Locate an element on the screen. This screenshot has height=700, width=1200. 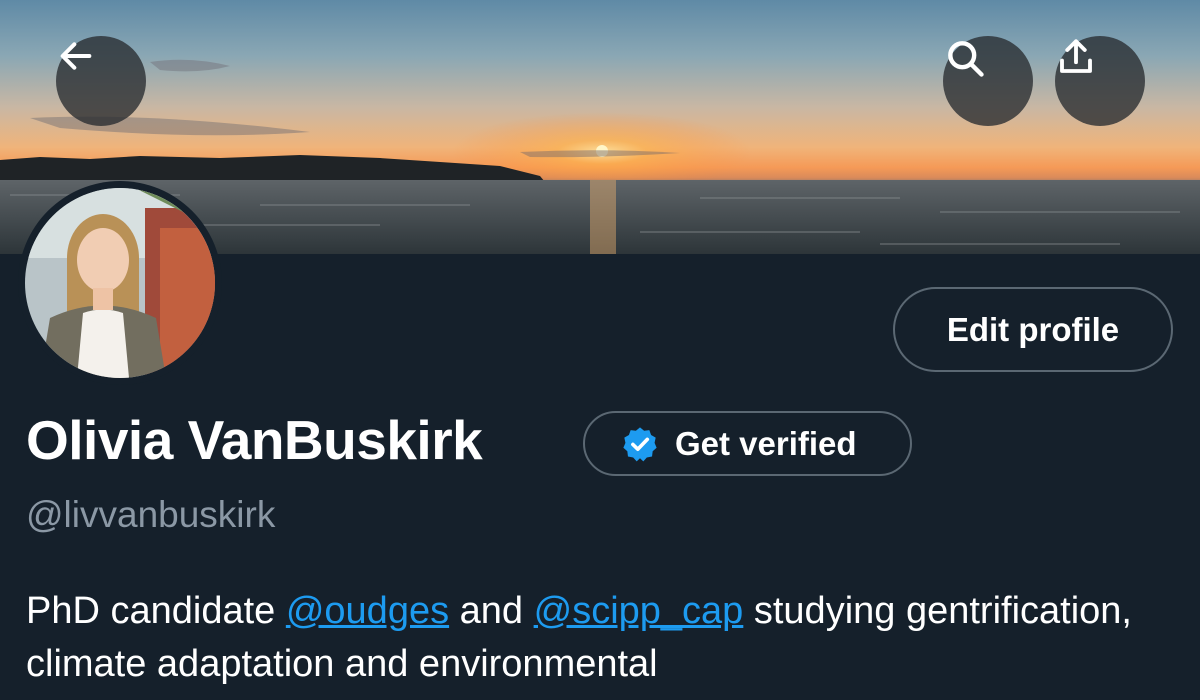
display-name: Olivia VanBuskirk is located at coordinates (254, 440).